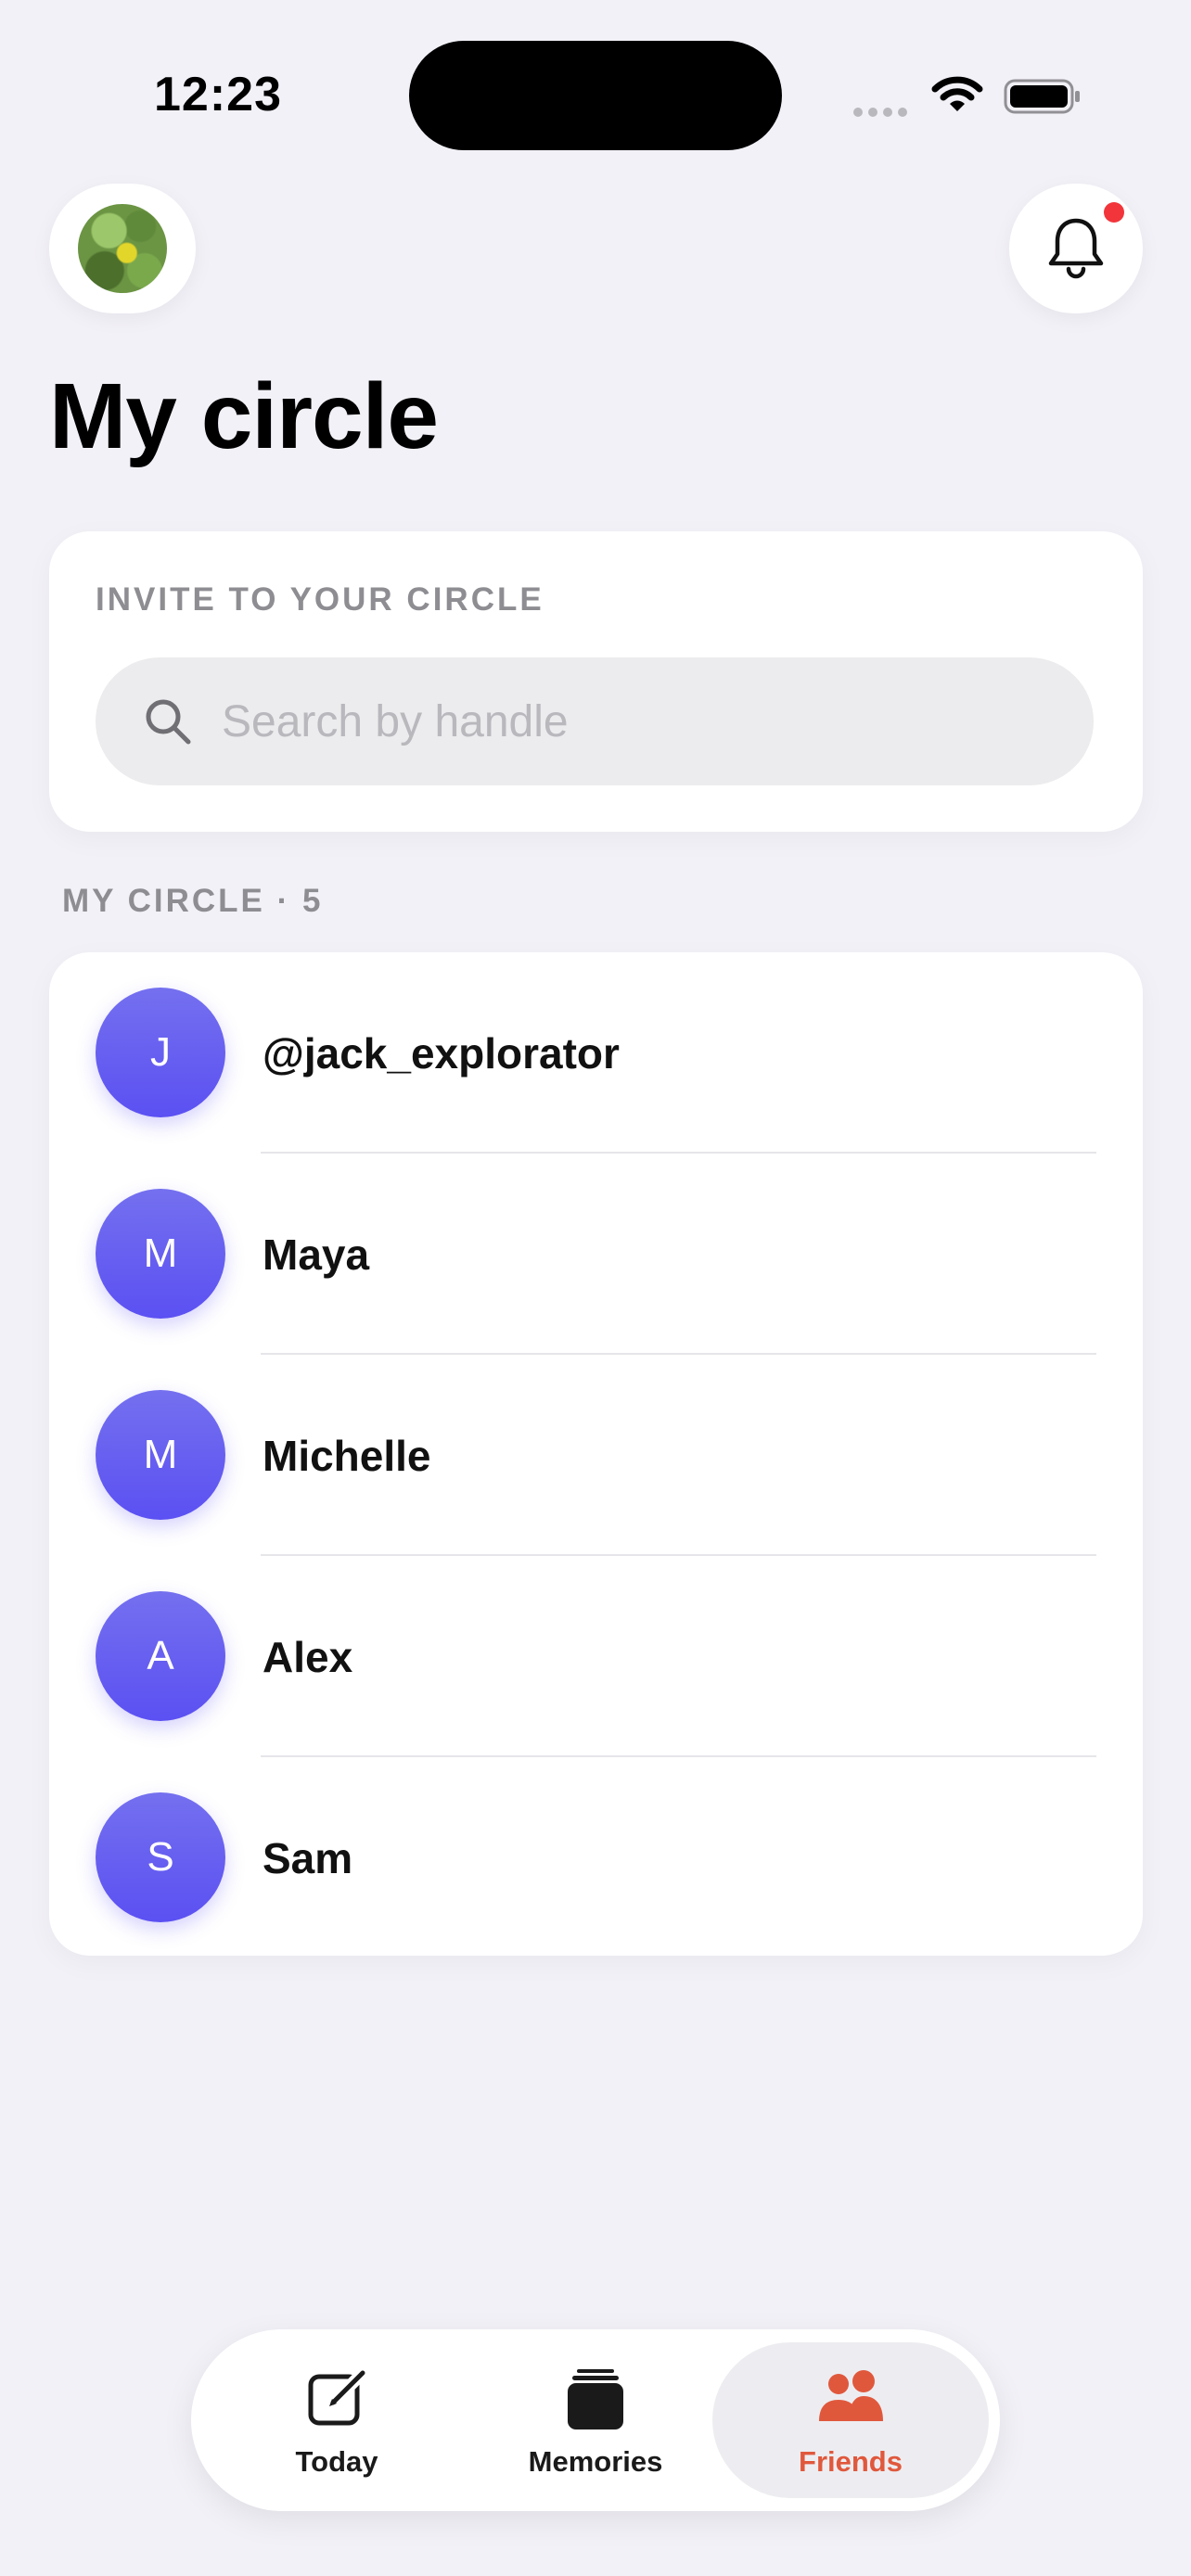  I want to click on invite-label: INVITE TO YOUR CIRCLE, so click(320, 599).